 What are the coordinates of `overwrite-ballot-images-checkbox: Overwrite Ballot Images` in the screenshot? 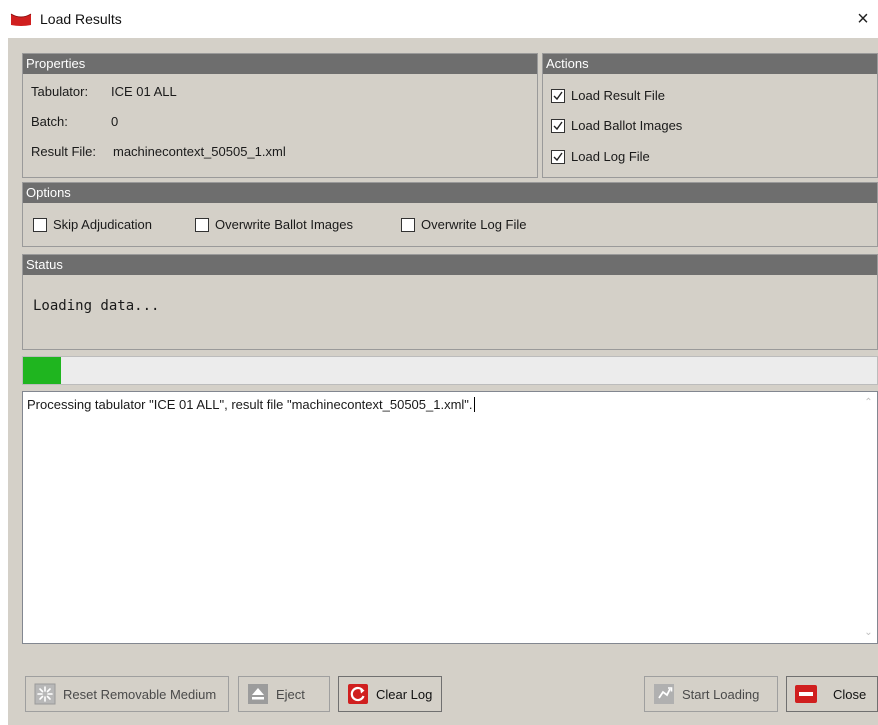 It's located at (274, 224).